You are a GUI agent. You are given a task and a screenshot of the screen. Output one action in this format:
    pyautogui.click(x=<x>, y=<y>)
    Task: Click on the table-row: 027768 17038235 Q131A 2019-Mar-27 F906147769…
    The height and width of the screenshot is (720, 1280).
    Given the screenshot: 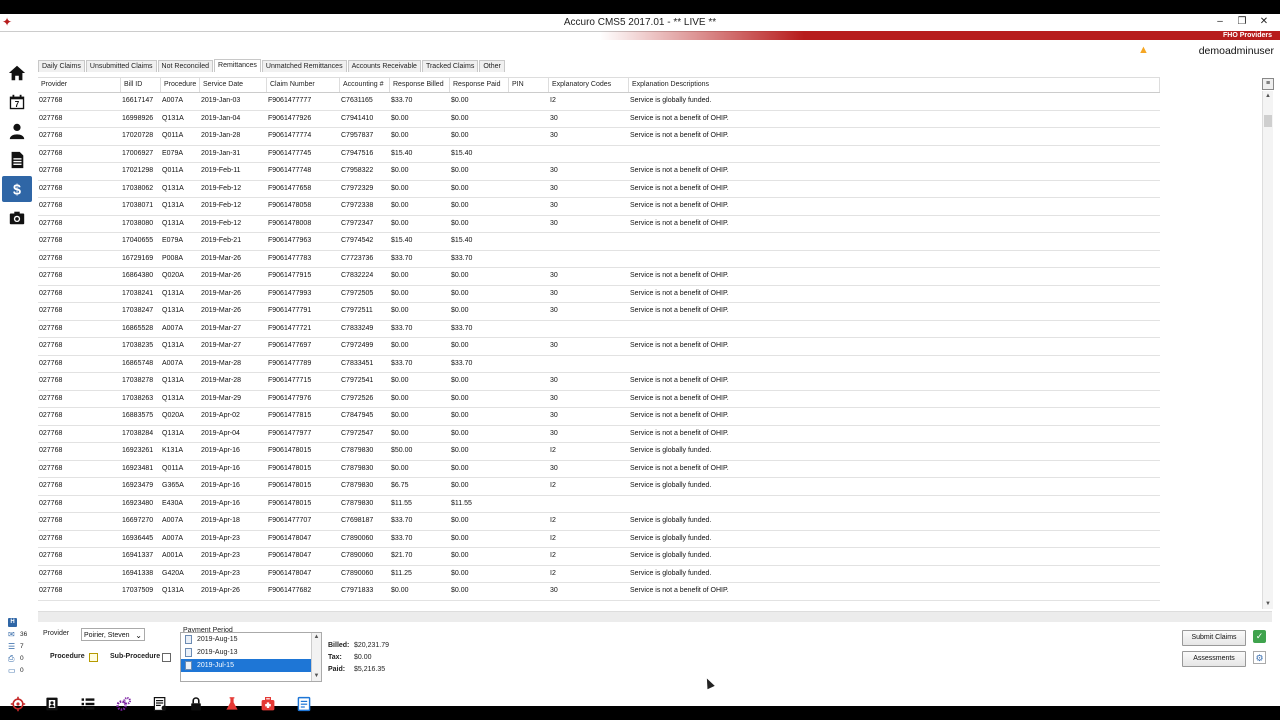 What is the action you would take?
    pyautogui.click(x=599, y=347)
    